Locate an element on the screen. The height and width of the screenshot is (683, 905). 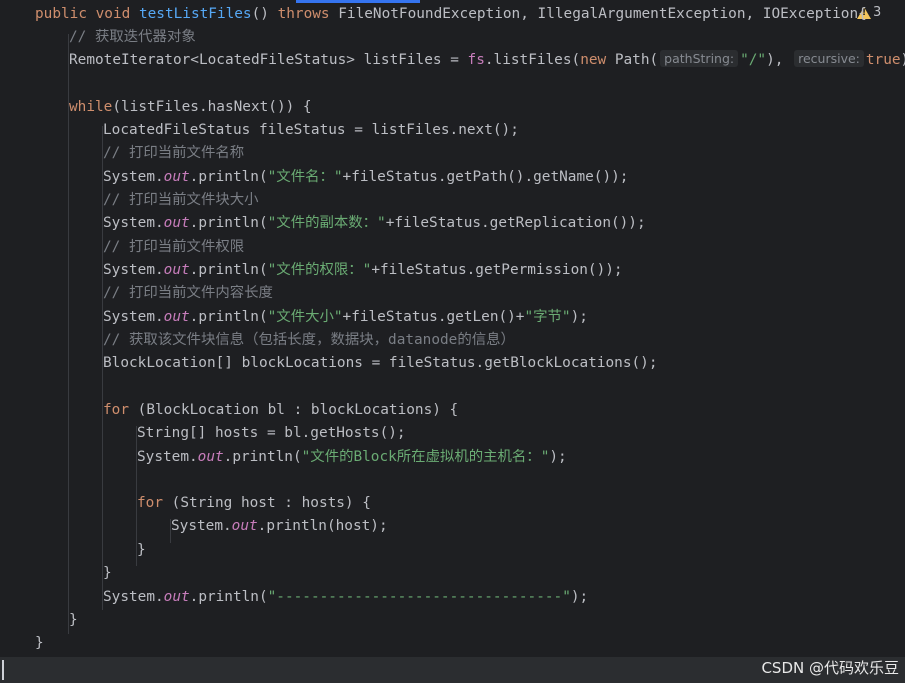
code-token: FileNotFoundException is located at coordinates (429, 14).